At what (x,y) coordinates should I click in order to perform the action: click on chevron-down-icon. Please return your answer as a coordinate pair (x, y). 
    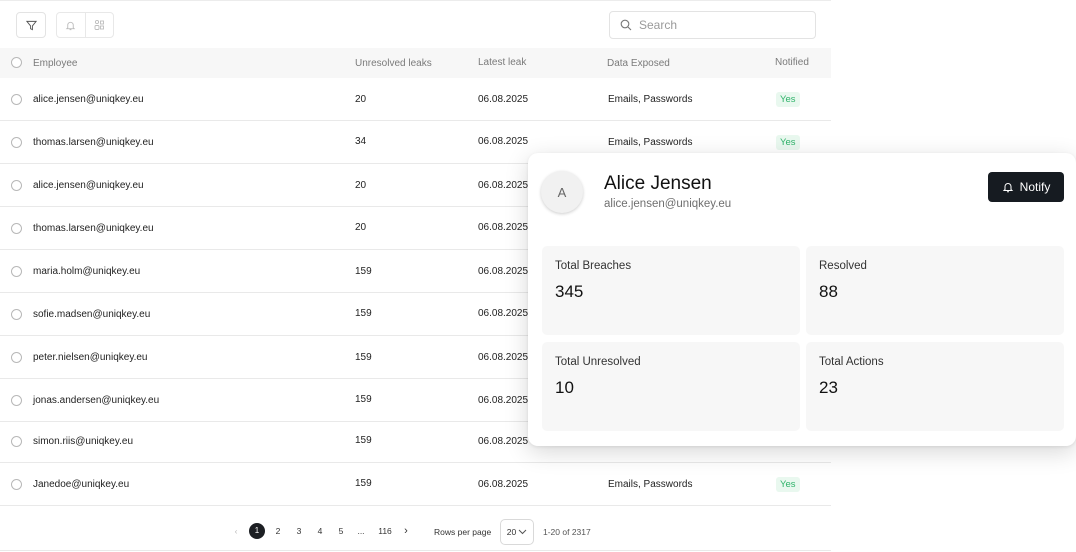
    Looking at the image, I should click on (522, 532).